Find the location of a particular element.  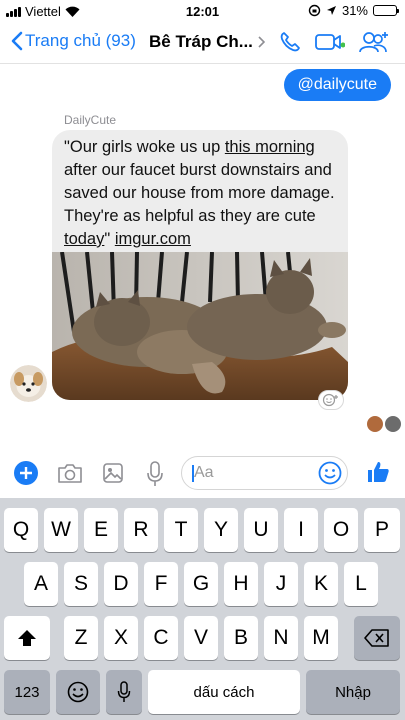

key: H is located at coordinates (241, 584).